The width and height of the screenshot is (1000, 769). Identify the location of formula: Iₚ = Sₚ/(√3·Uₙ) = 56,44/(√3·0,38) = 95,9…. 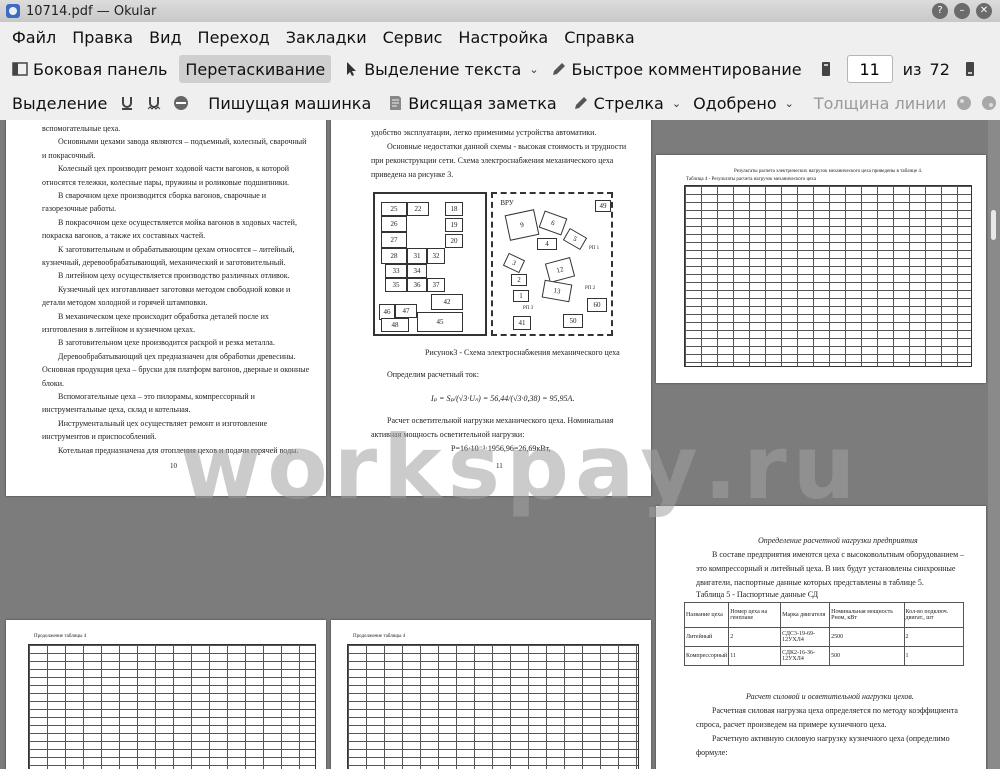
(503, 398).